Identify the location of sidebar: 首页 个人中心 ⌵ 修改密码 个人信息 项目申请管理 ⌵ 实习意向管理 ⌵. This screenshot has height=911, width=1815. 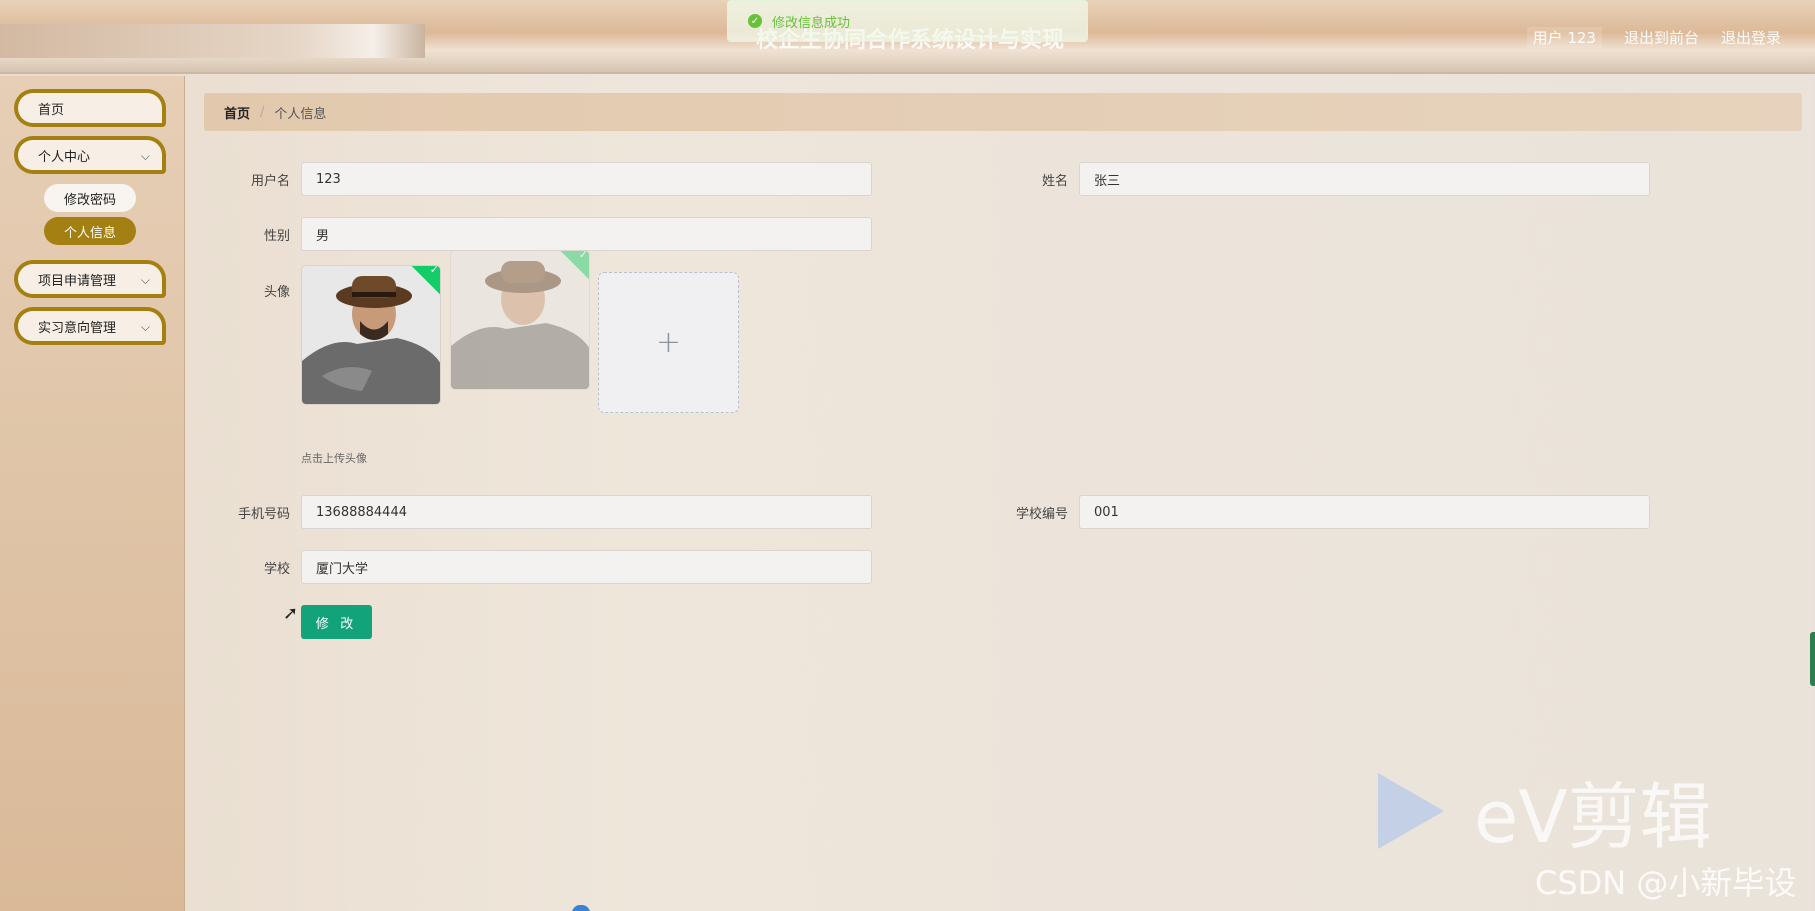
(92, 493).